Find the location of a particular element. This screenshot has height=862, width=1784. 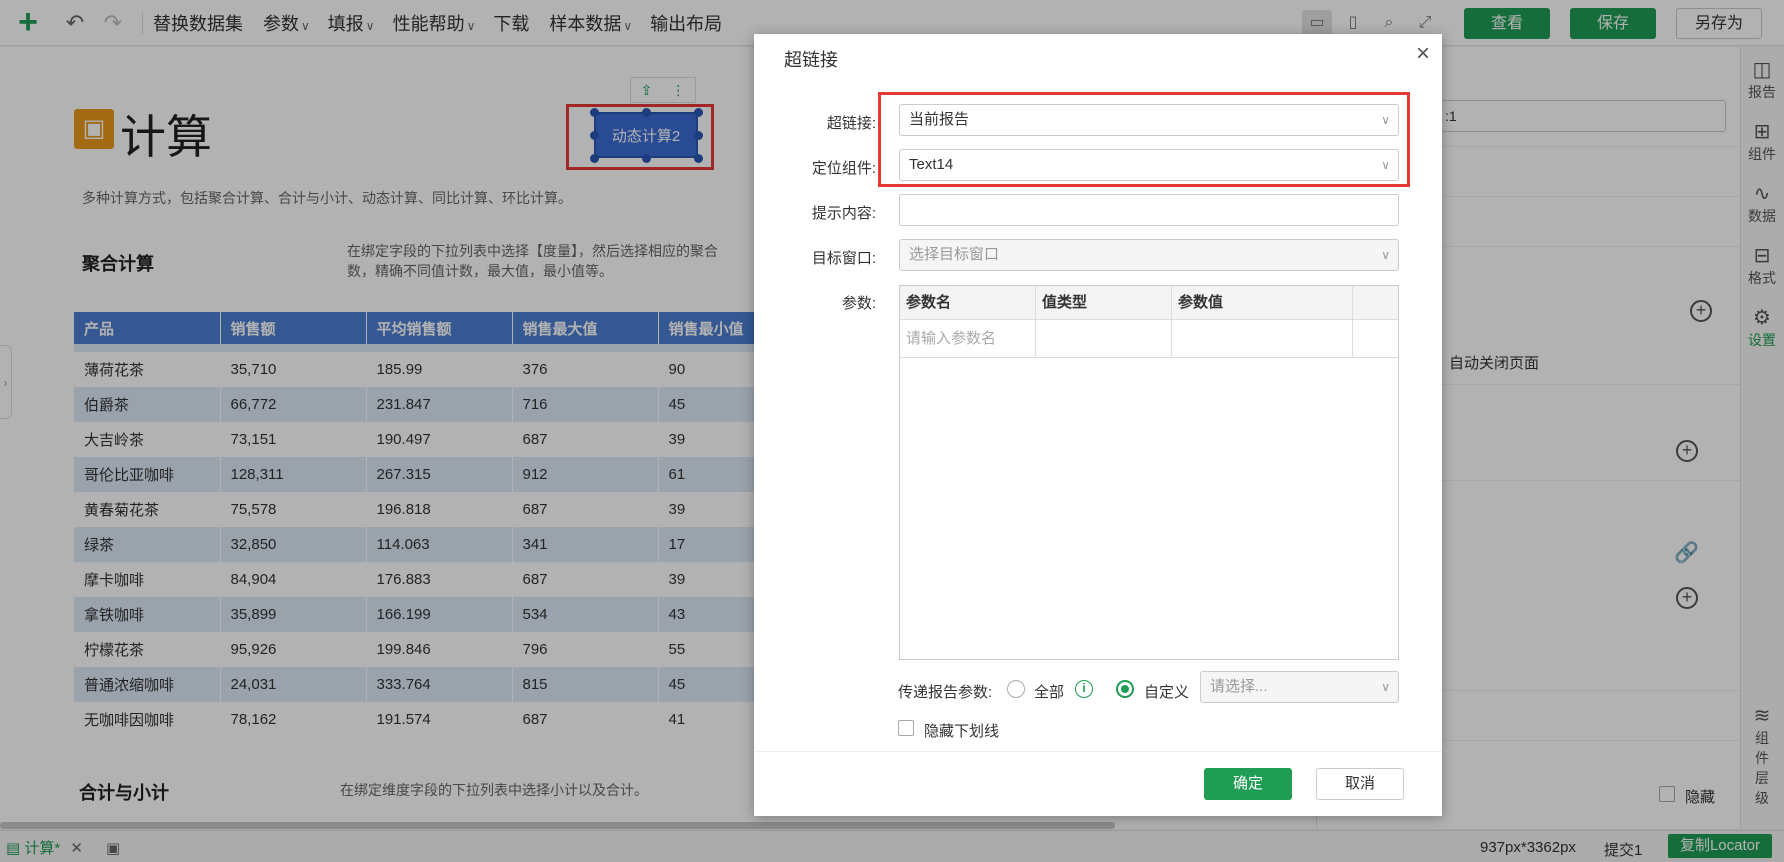

dialog-footer: 确定 取消 is located at coordinates (1098, 783).